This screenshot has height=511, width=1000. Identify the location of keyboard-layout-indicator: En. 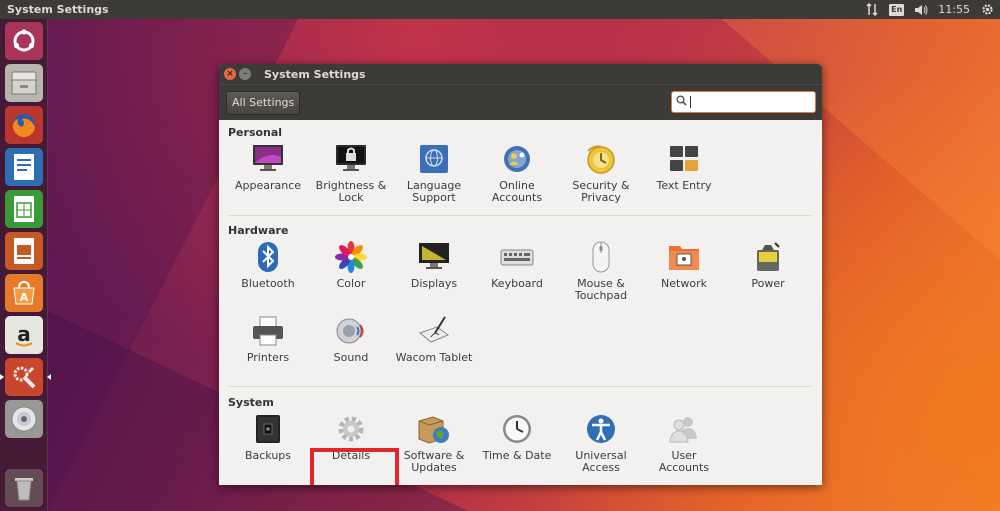
(897, 9).